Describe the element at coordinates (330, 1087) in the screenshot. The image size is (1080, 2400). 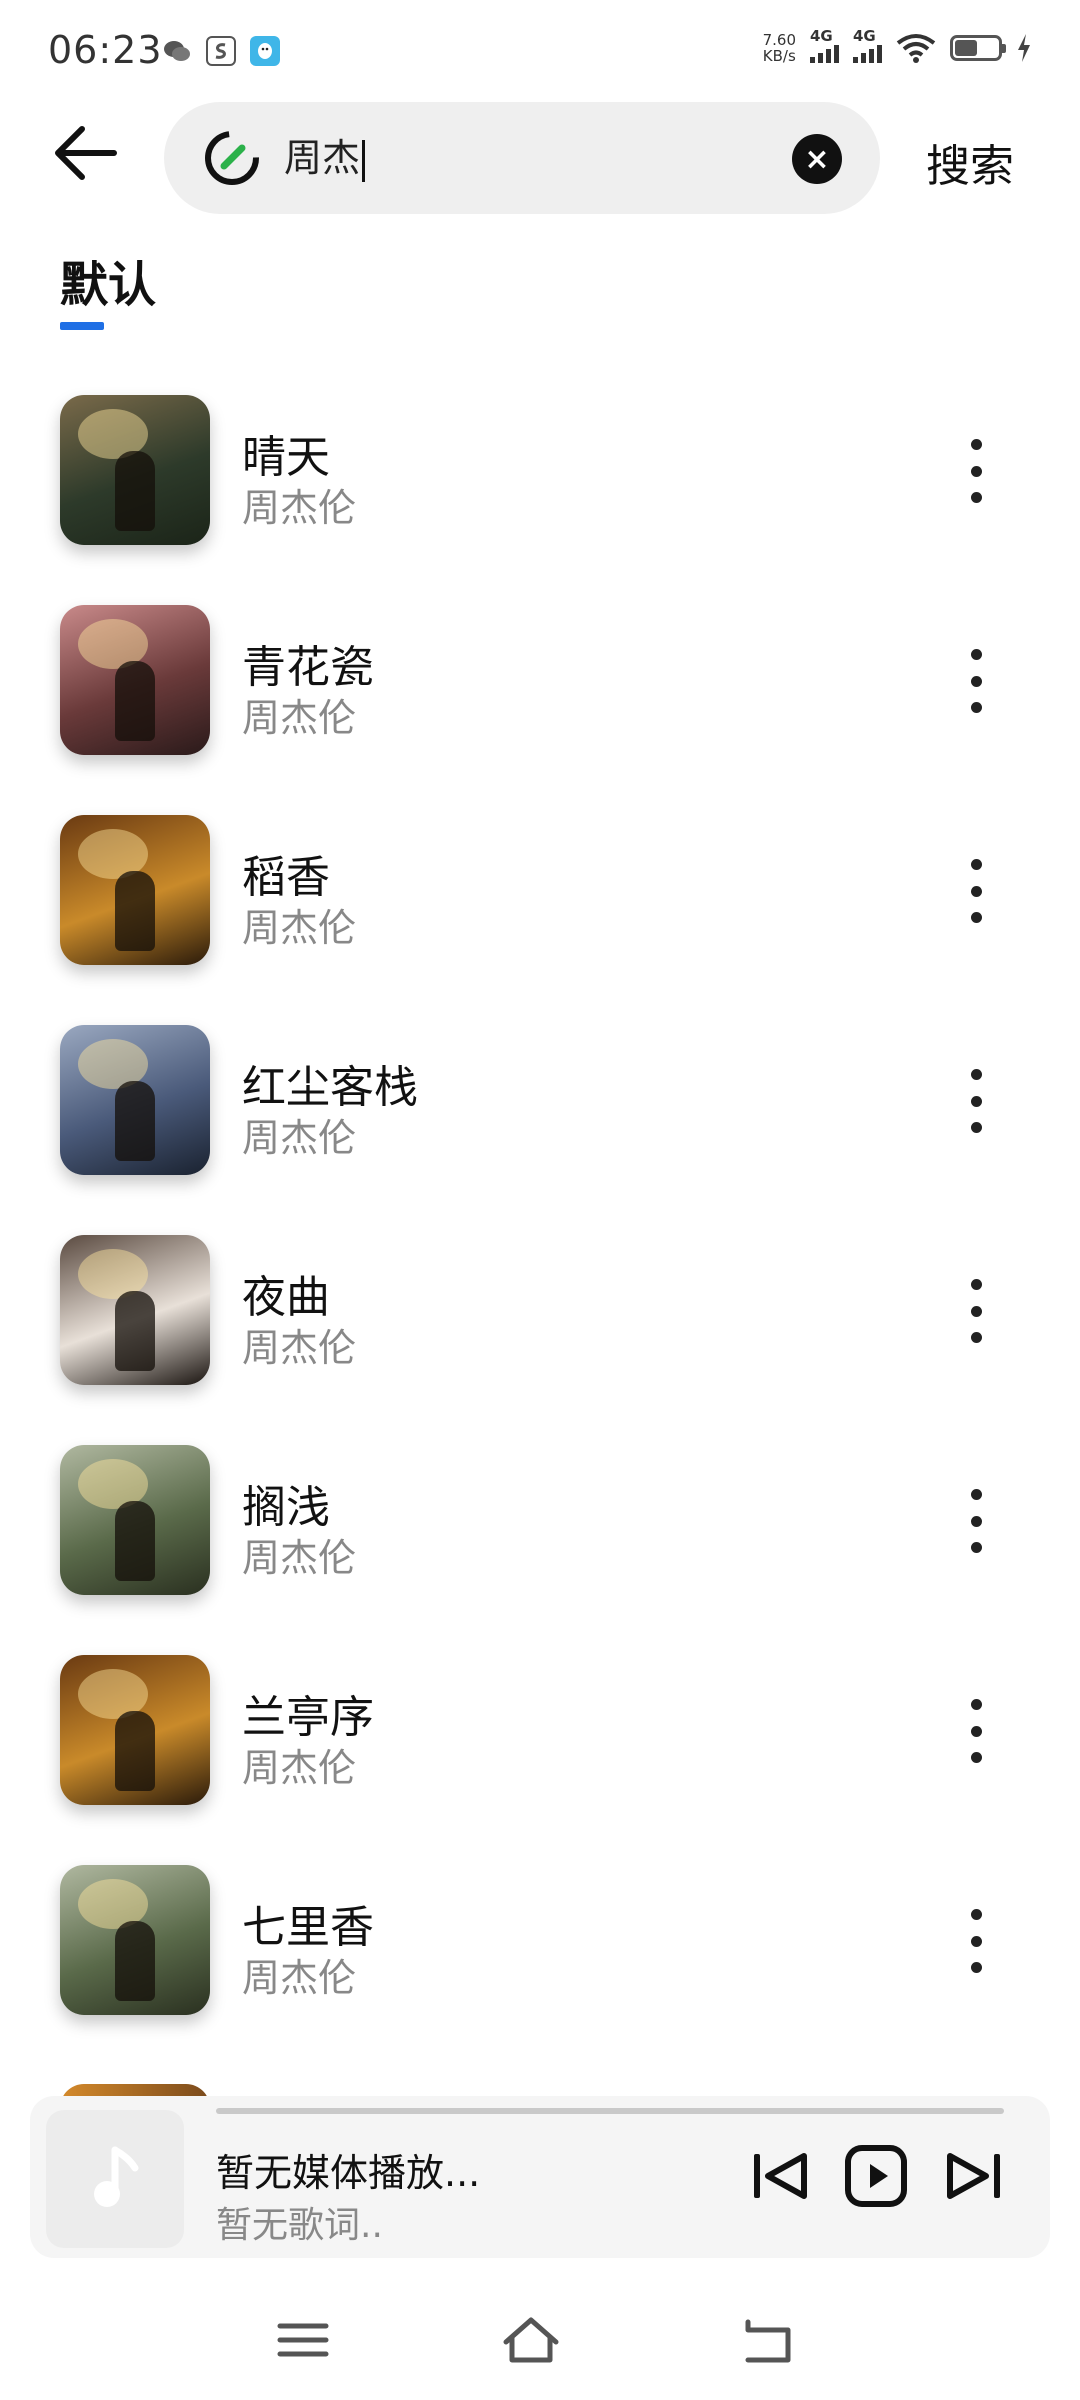
I see `song-title: 红尘客栈` at that location.